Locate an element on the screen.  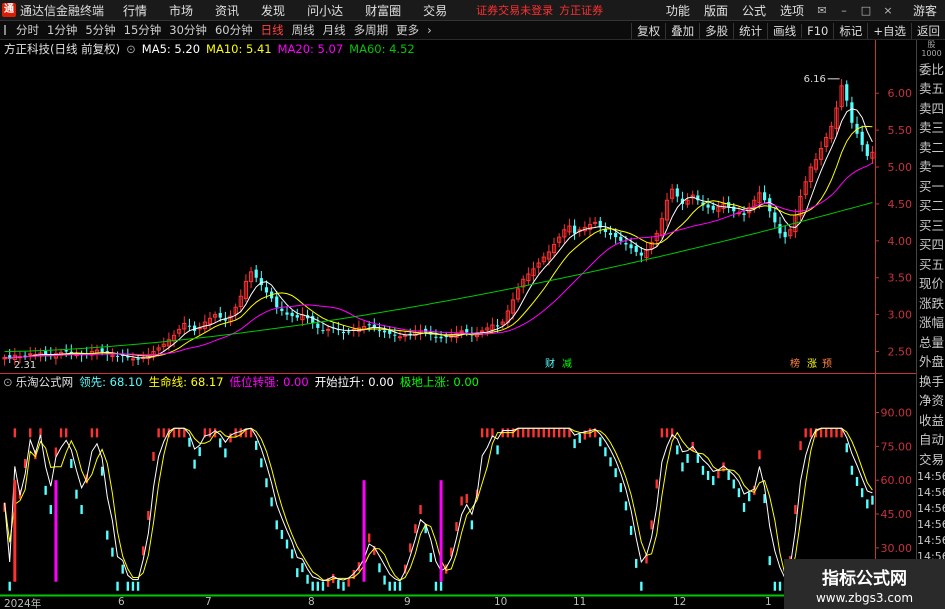
tool-f10: F10 is located at coordinates (817, 30).